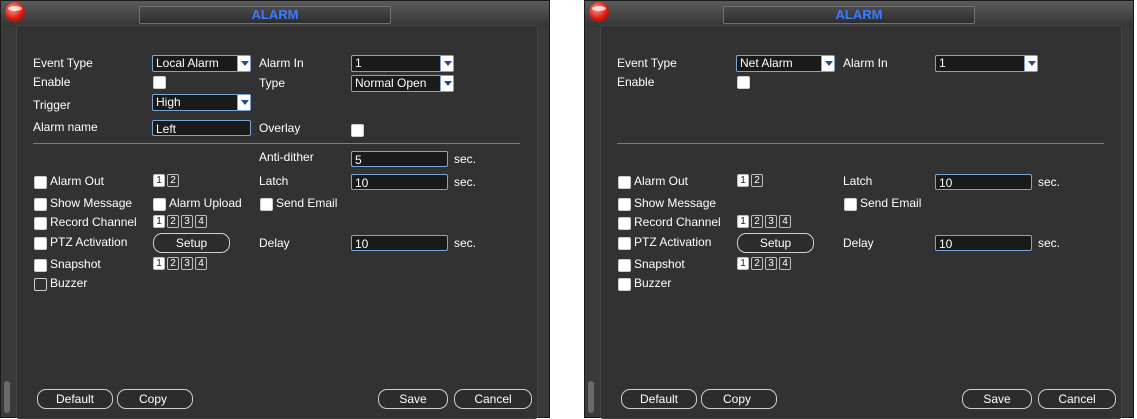 This screenshot has height=419, width=1137. What do you see at coordinates (89, 242) in the screenshot?
I see `ptz-activation-label: PTZ Activation` at bounding box center [89, 242].